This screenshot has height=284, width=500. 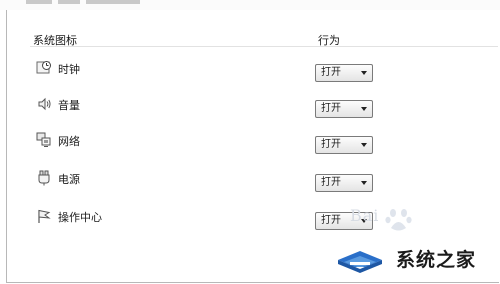 What do you see at coordinates (69, 141) in the screenshot?
I see `network-label: 网络` at bounding box center [69, 141].